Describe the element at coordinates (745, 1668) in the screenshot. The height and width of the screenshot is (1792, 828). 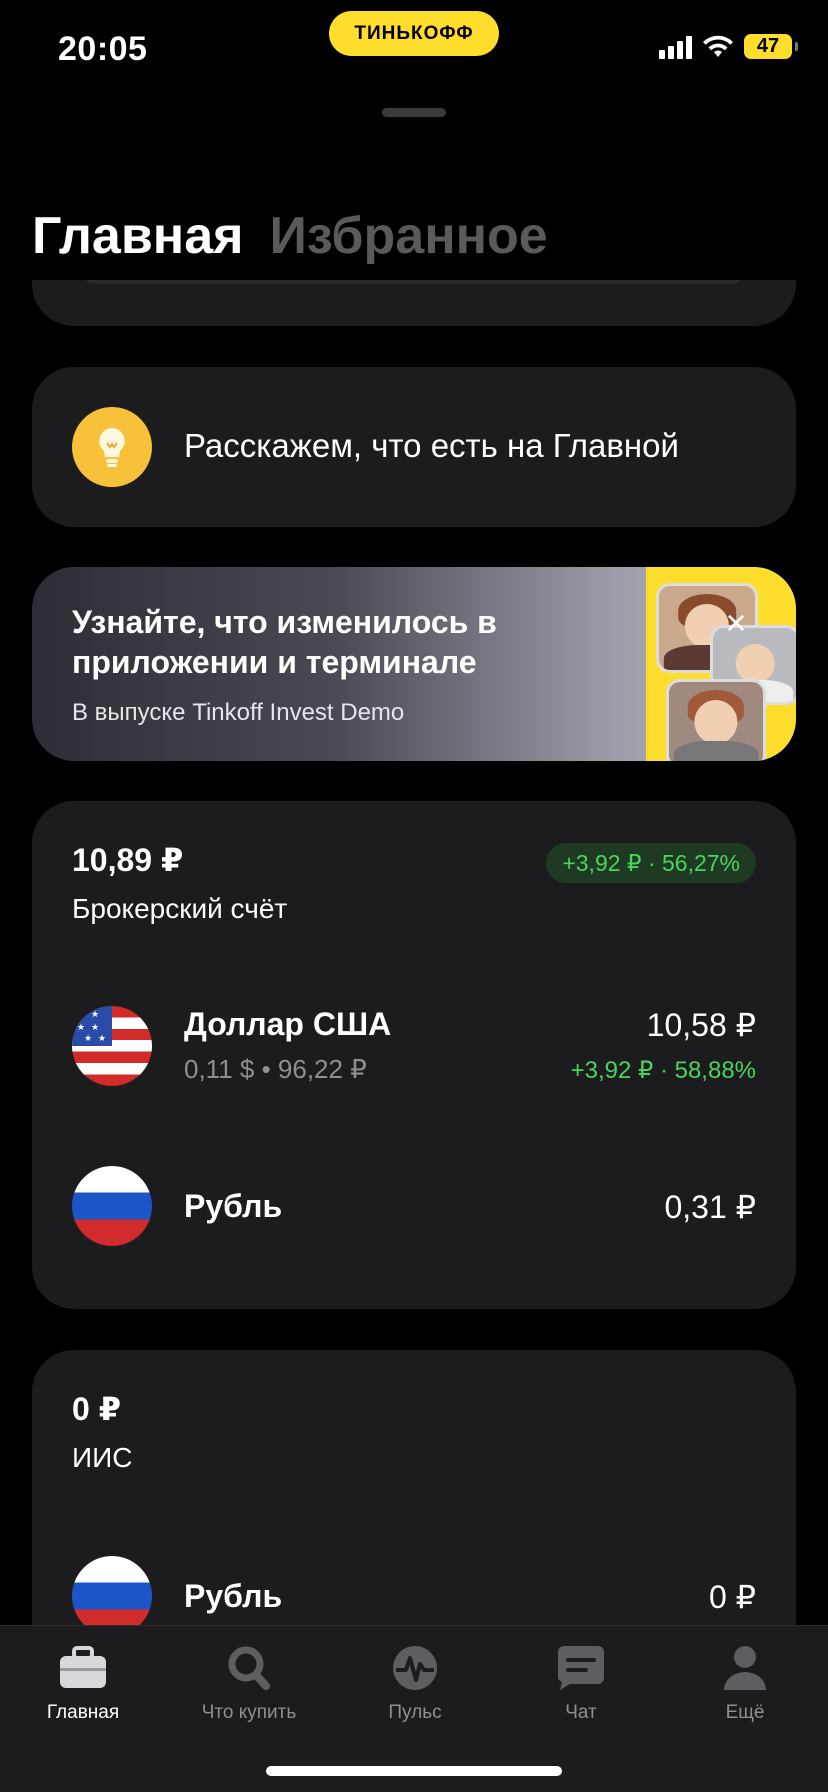
I see `profile-icon` at that location.